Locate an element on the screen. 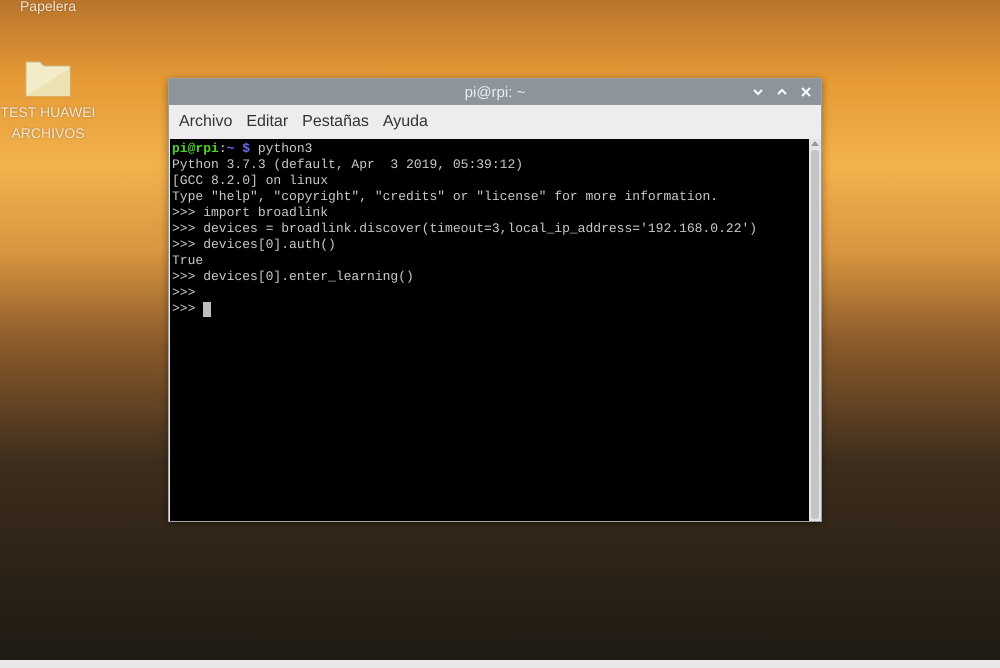 This screenshot has width=1000, height=668. terminal-line: Python 3.7.3 (default, Apr 3 2019, 05:39:12) is located at coordinates (348, 165).